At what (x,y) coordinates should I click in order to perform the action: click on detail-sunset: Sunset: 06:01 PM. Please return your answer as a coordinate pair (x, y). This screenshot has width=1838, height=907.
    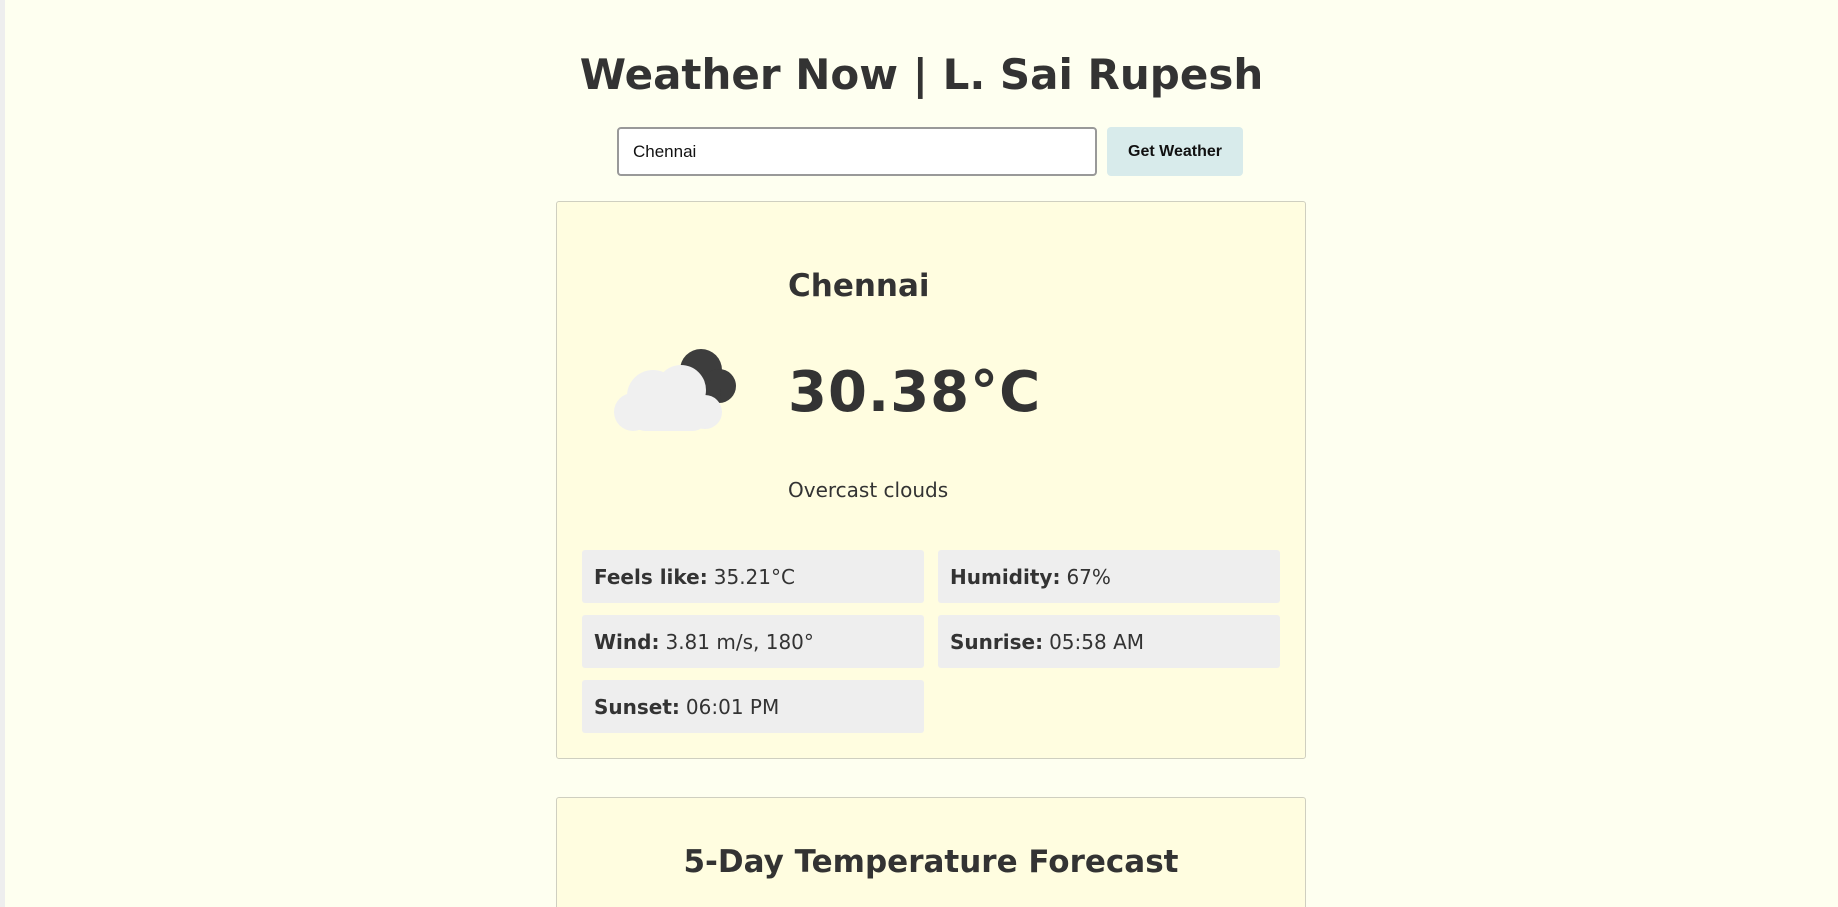
    Looking at the image, I should click on (753, 706).